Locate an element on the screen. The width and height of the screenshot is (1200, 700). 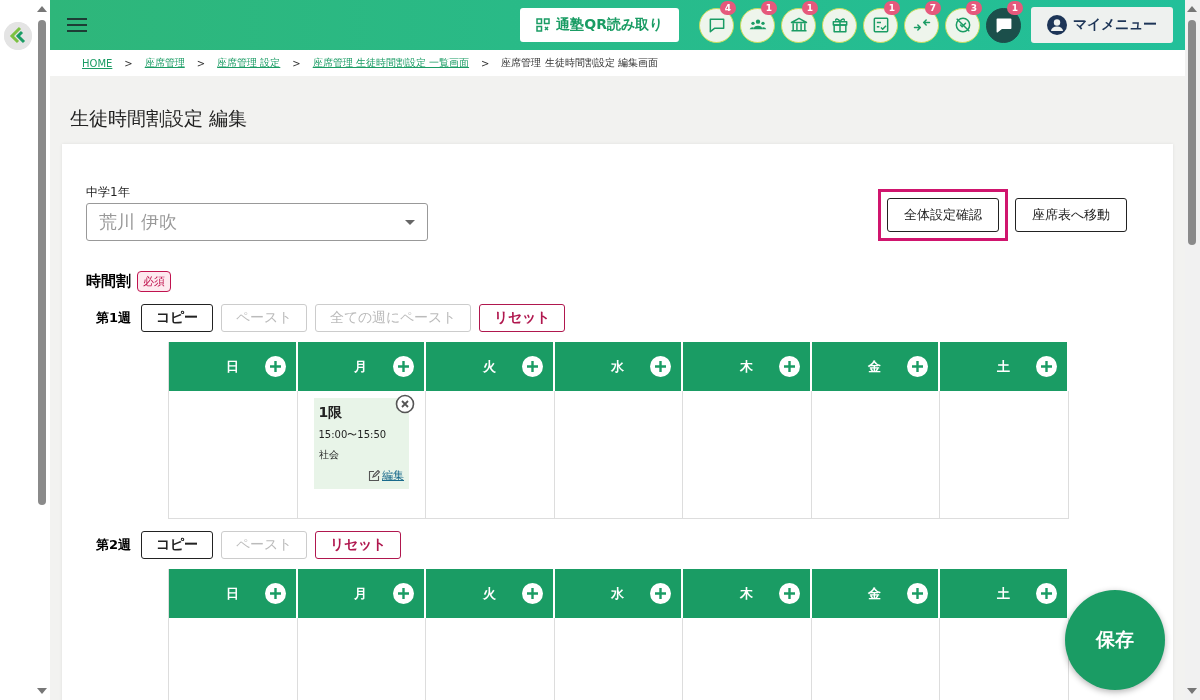
notification-badge: 7 is located at coordinates (932, 7).